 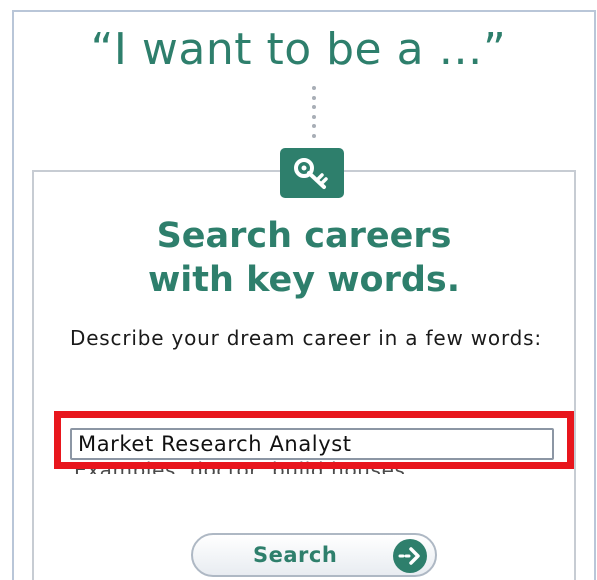 I want to click on career-keyword-input, so click(x=312, y=444).